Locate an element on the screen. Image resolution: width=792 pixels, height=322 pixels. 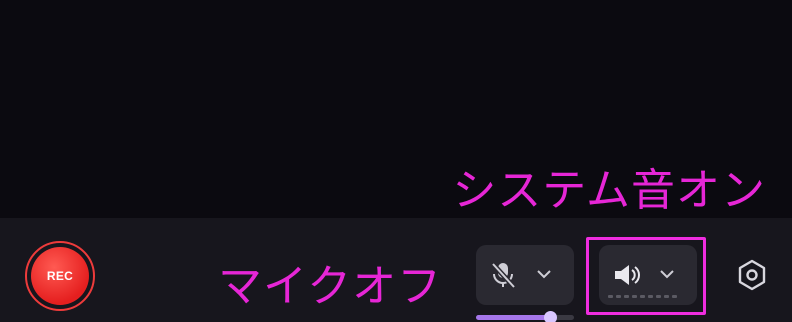
microphone-toggle-button is located at coordinates (525, 275).